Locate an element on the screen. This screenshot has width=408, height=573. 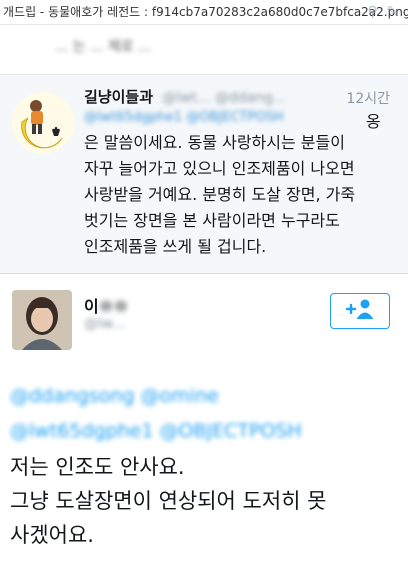
follow-button is located at coordinates (360, 311).